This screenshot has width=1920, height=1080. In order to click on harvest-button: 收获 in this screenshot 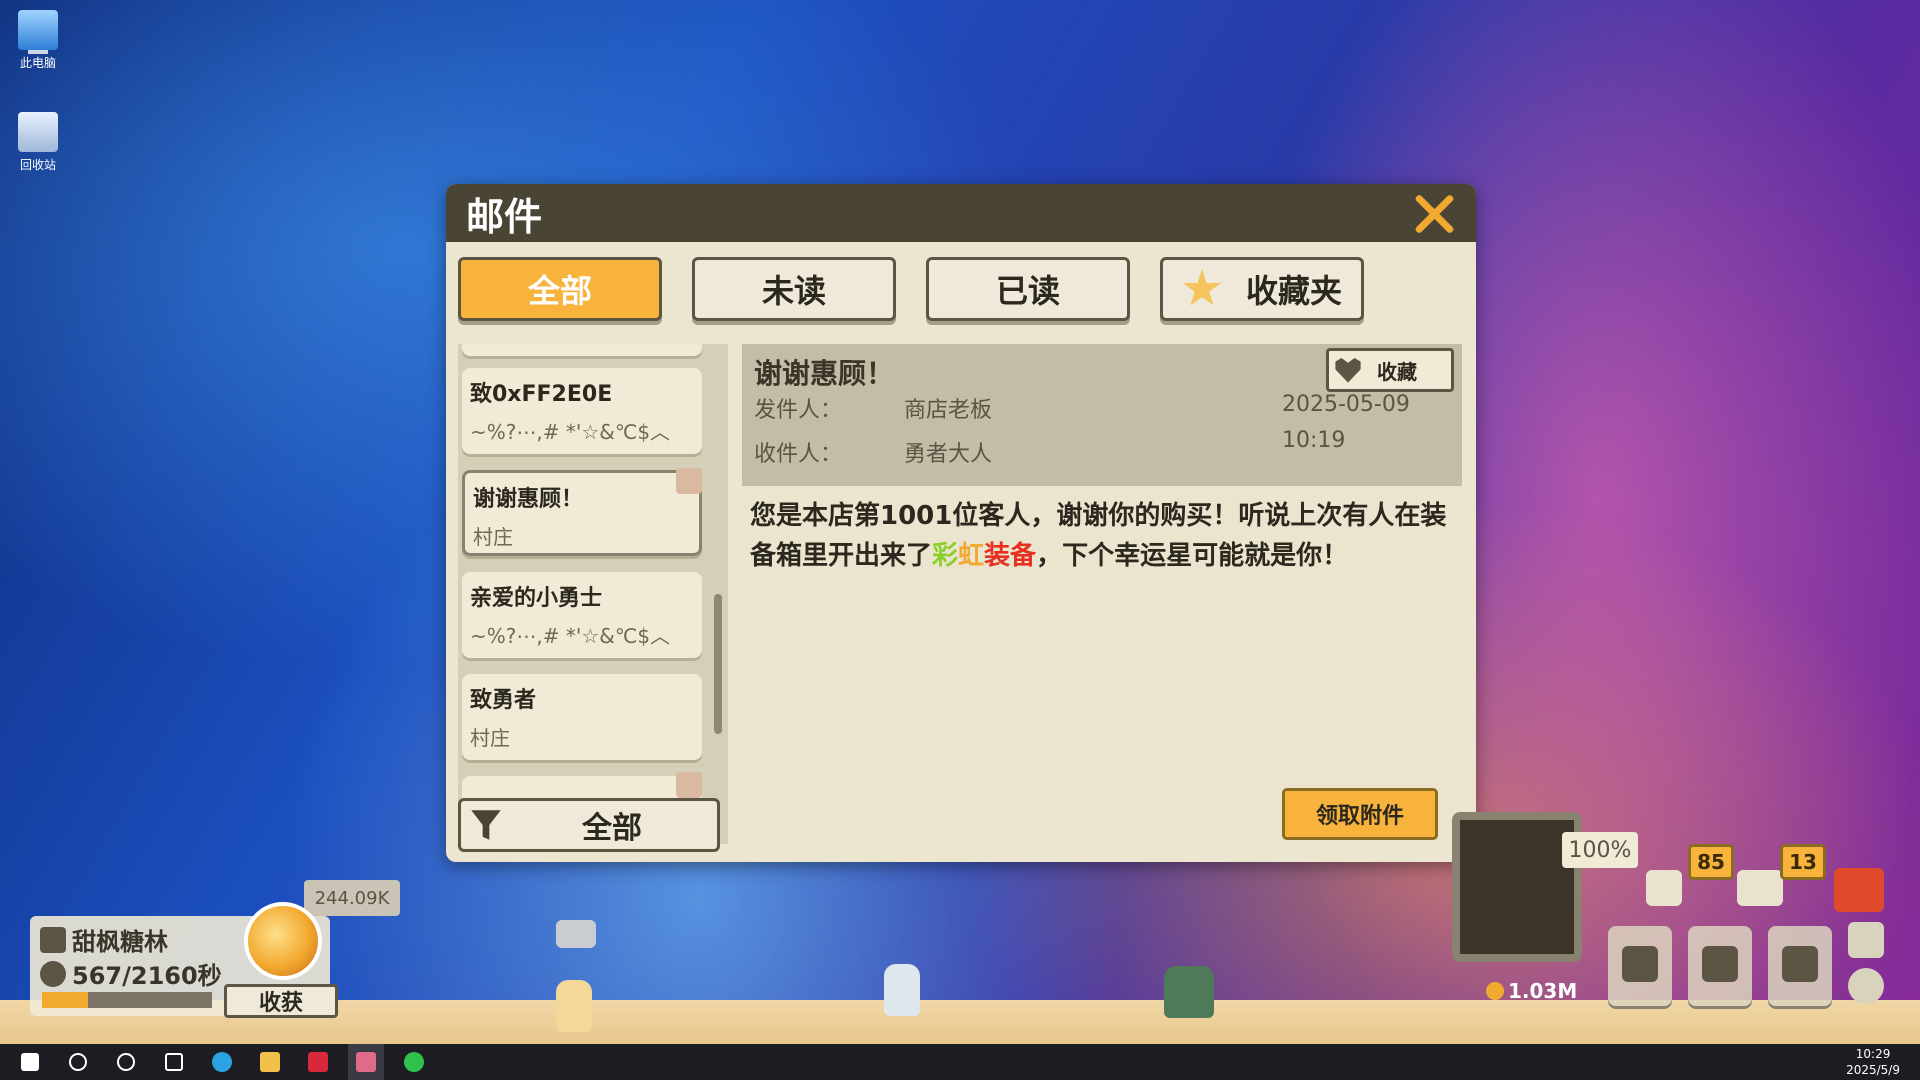, I will do `click(281, 1001)`.